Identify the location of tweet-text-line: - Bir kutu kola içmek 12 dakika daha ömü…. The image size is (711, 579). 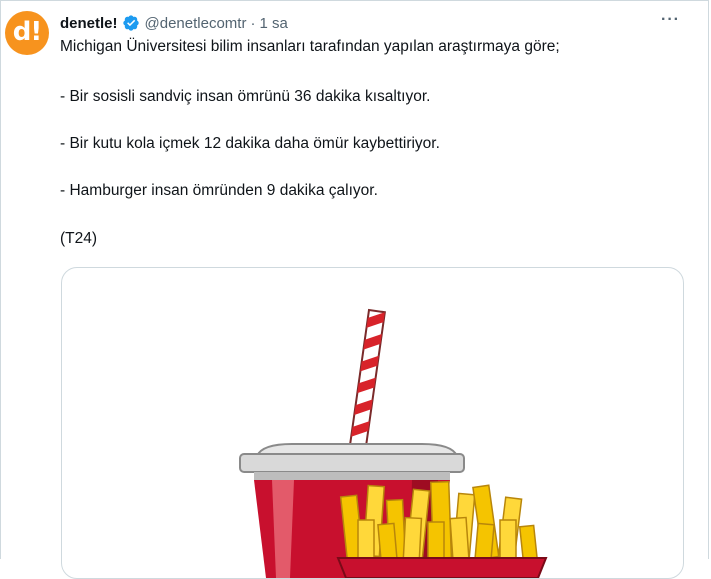
(250, 143).